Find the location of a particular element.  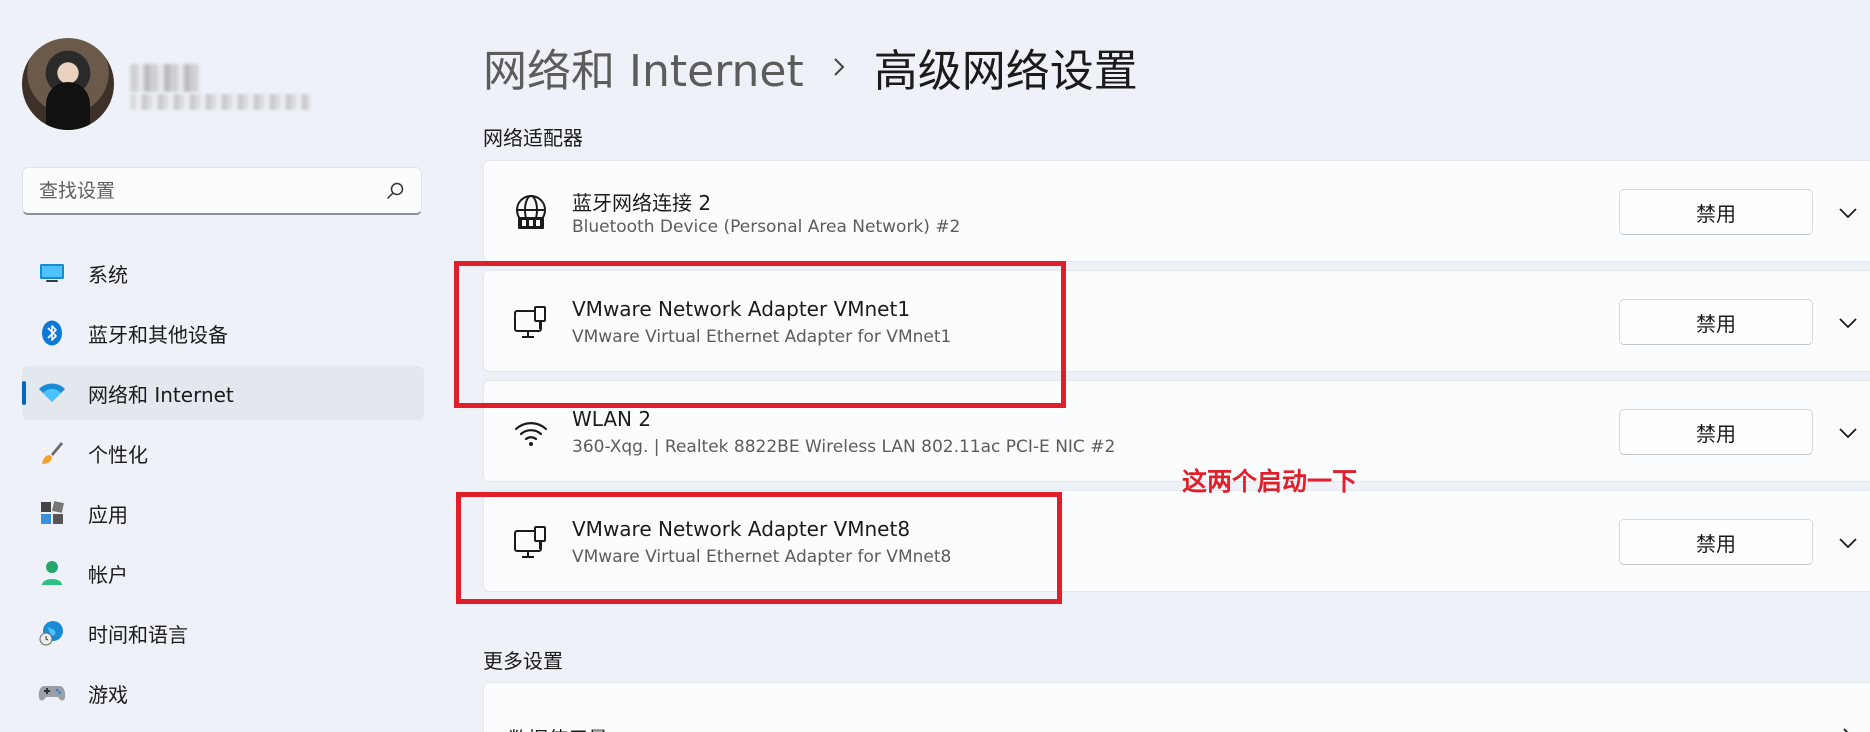

adapter-name: 蓝牙网络连接 2 is located at coordinates (642, 203).